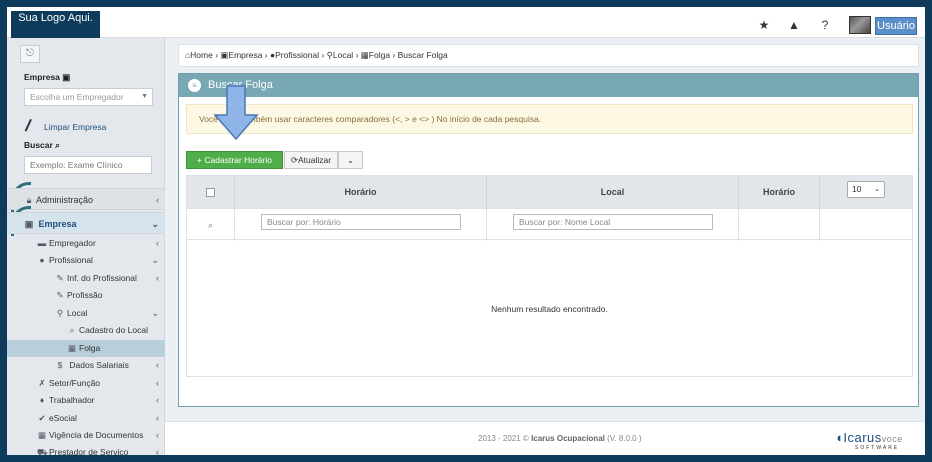 The height and width of the screenshot is (462, 932). I want to click on breadcrumb-home: Home, so click(201, 55).